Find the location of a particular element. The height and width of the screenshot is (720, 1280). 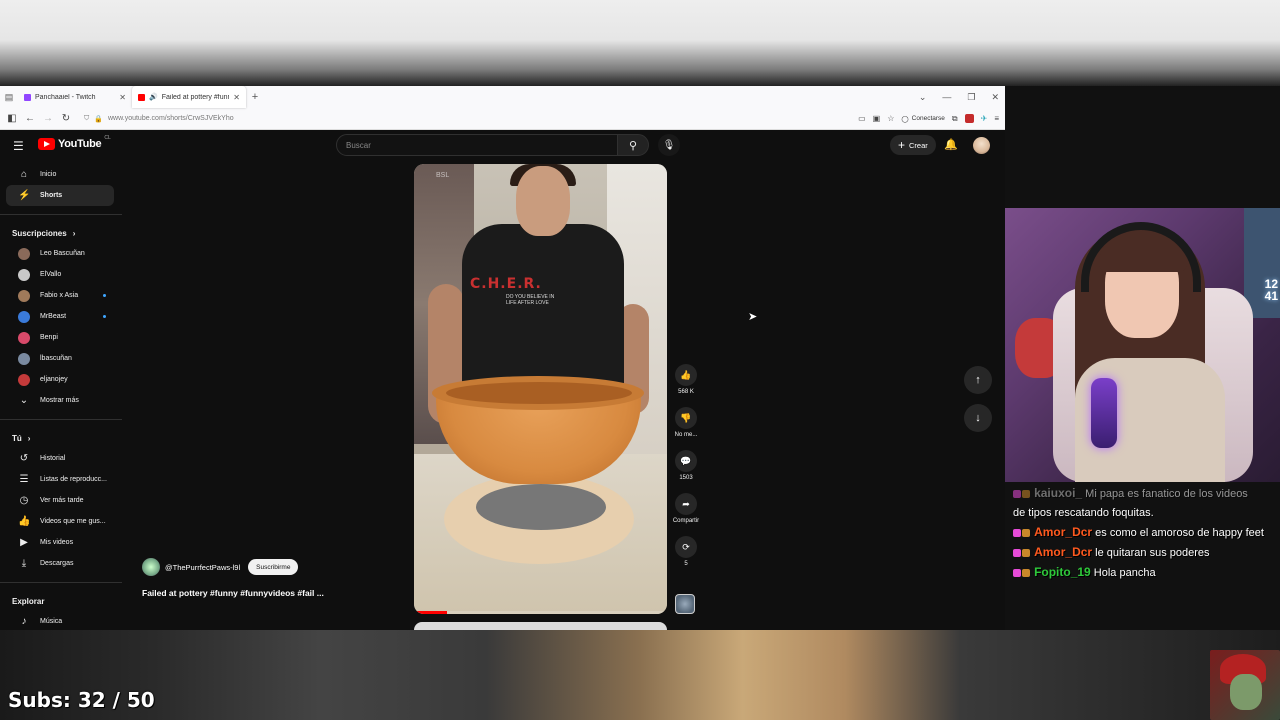

chat-message: Amor_Dcr le quitaran sus poderes is located at coordinates (1146, 553).